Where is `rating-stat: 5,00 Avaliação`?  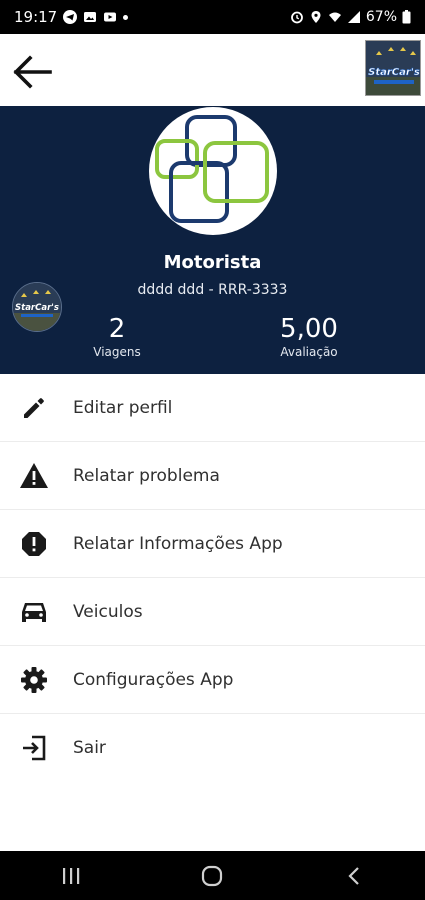
rating-stat: 5,00 Avaliação is located at coordinates (309, 337).